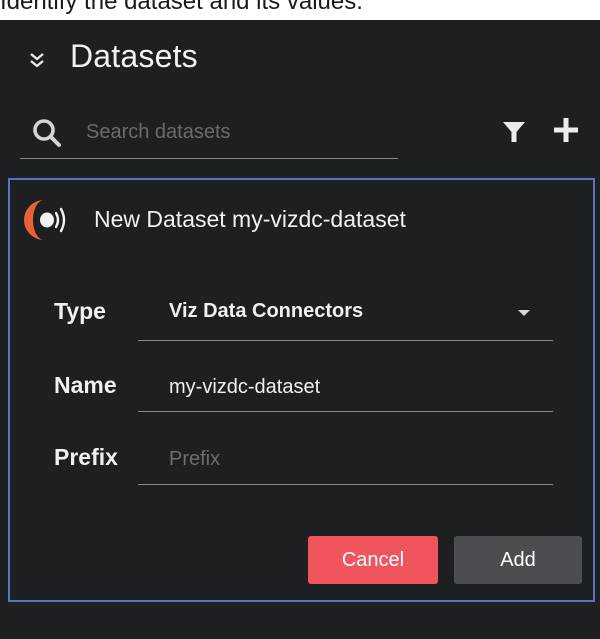 This screenshot has width=600, height=639. I want to click on question-text: Identify the dataset and its values., so click(181, 7).